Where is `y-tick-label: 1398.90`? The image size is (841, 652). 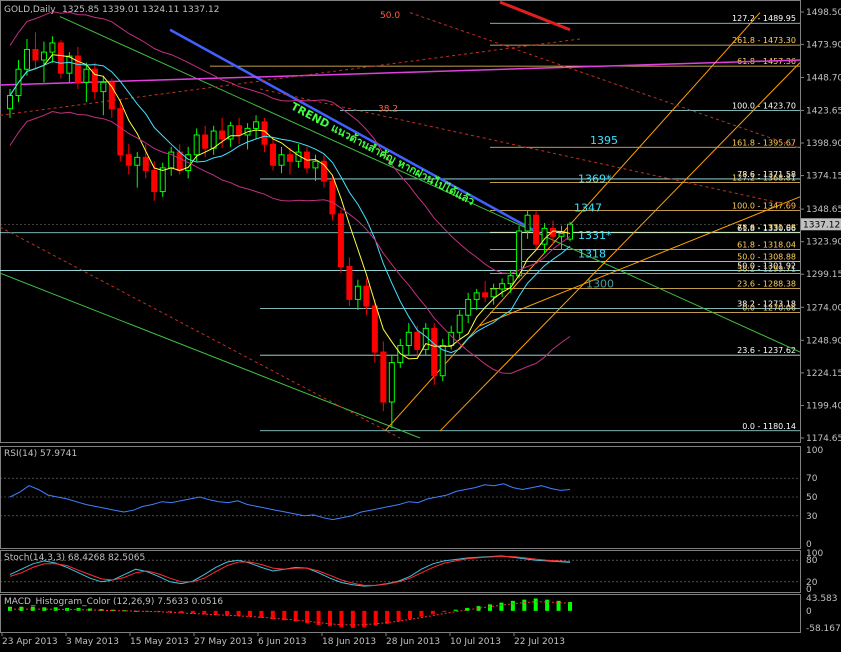 y-tick-label: 1398.90 is located at coordinates (823, 144).